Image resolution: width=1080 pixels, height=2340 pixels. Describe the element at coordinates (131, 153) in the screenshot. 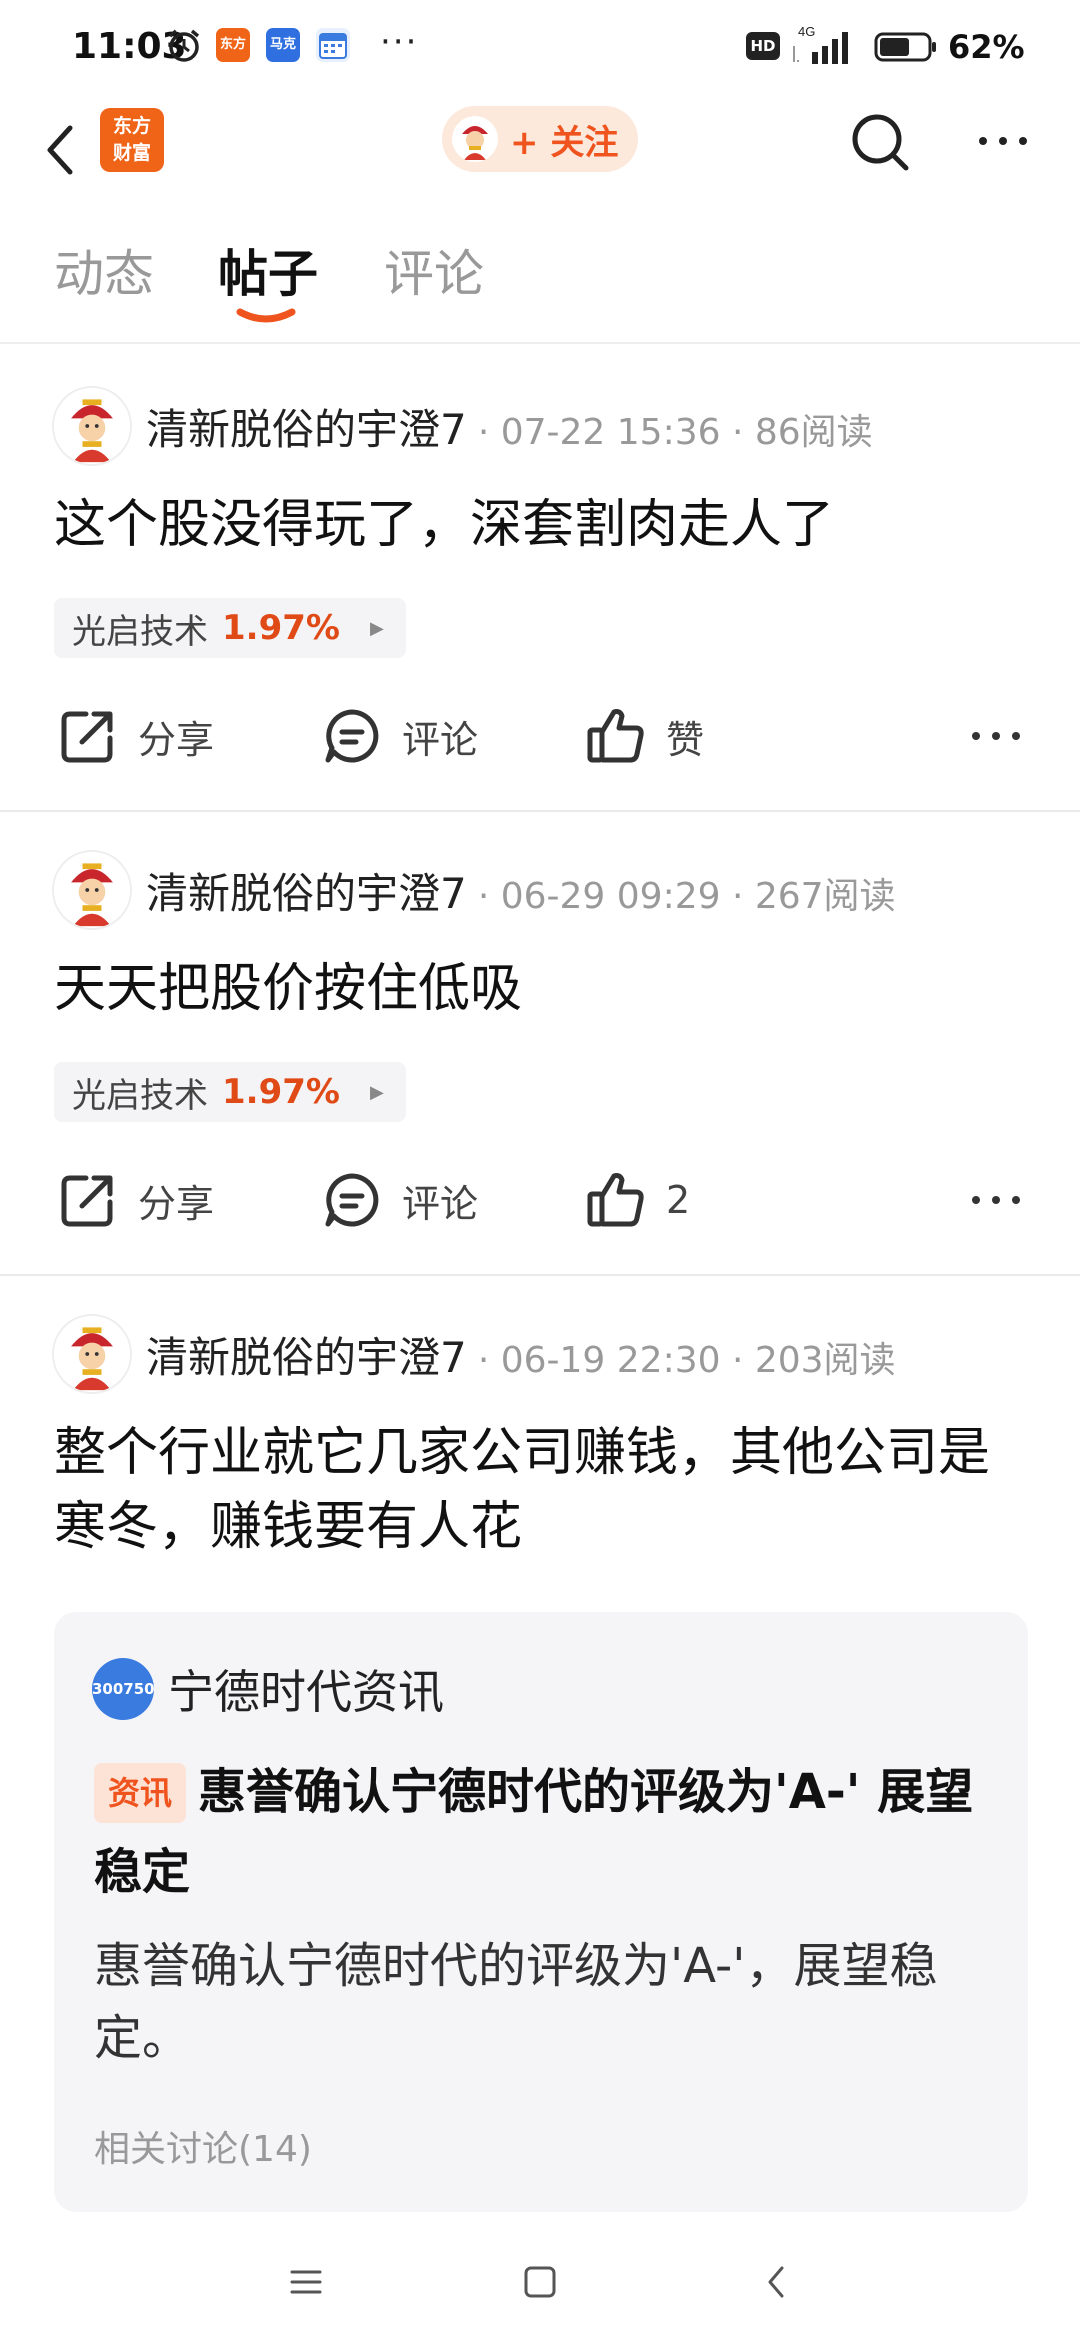

I see `logo-line-2: 财富` at that location.